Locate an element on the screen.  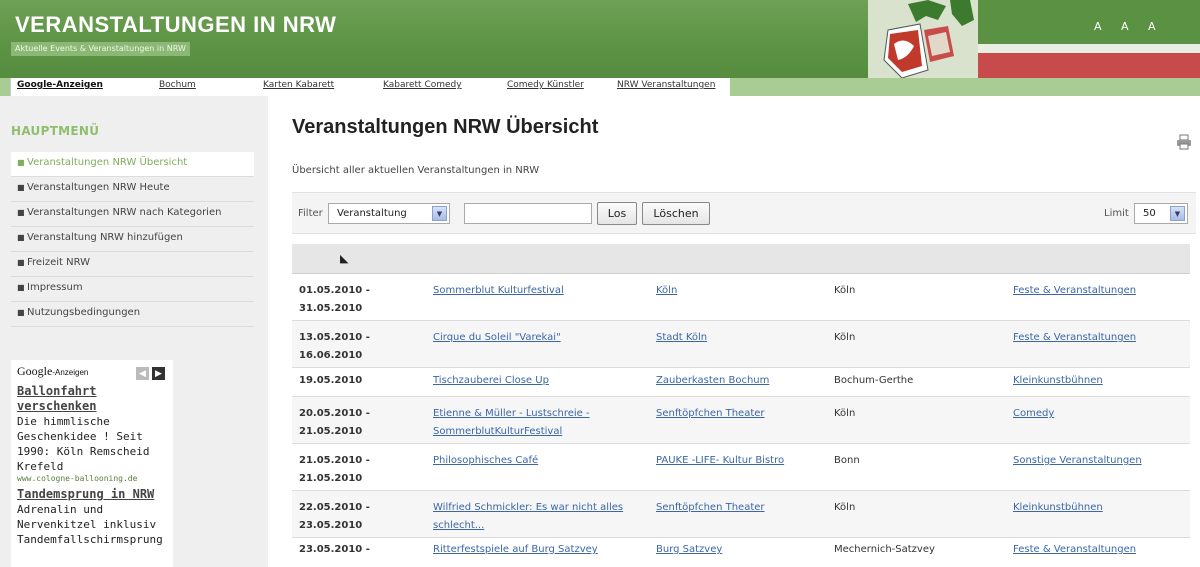
prev-ad-icon: ◀ is located at coordinates (142, 373).